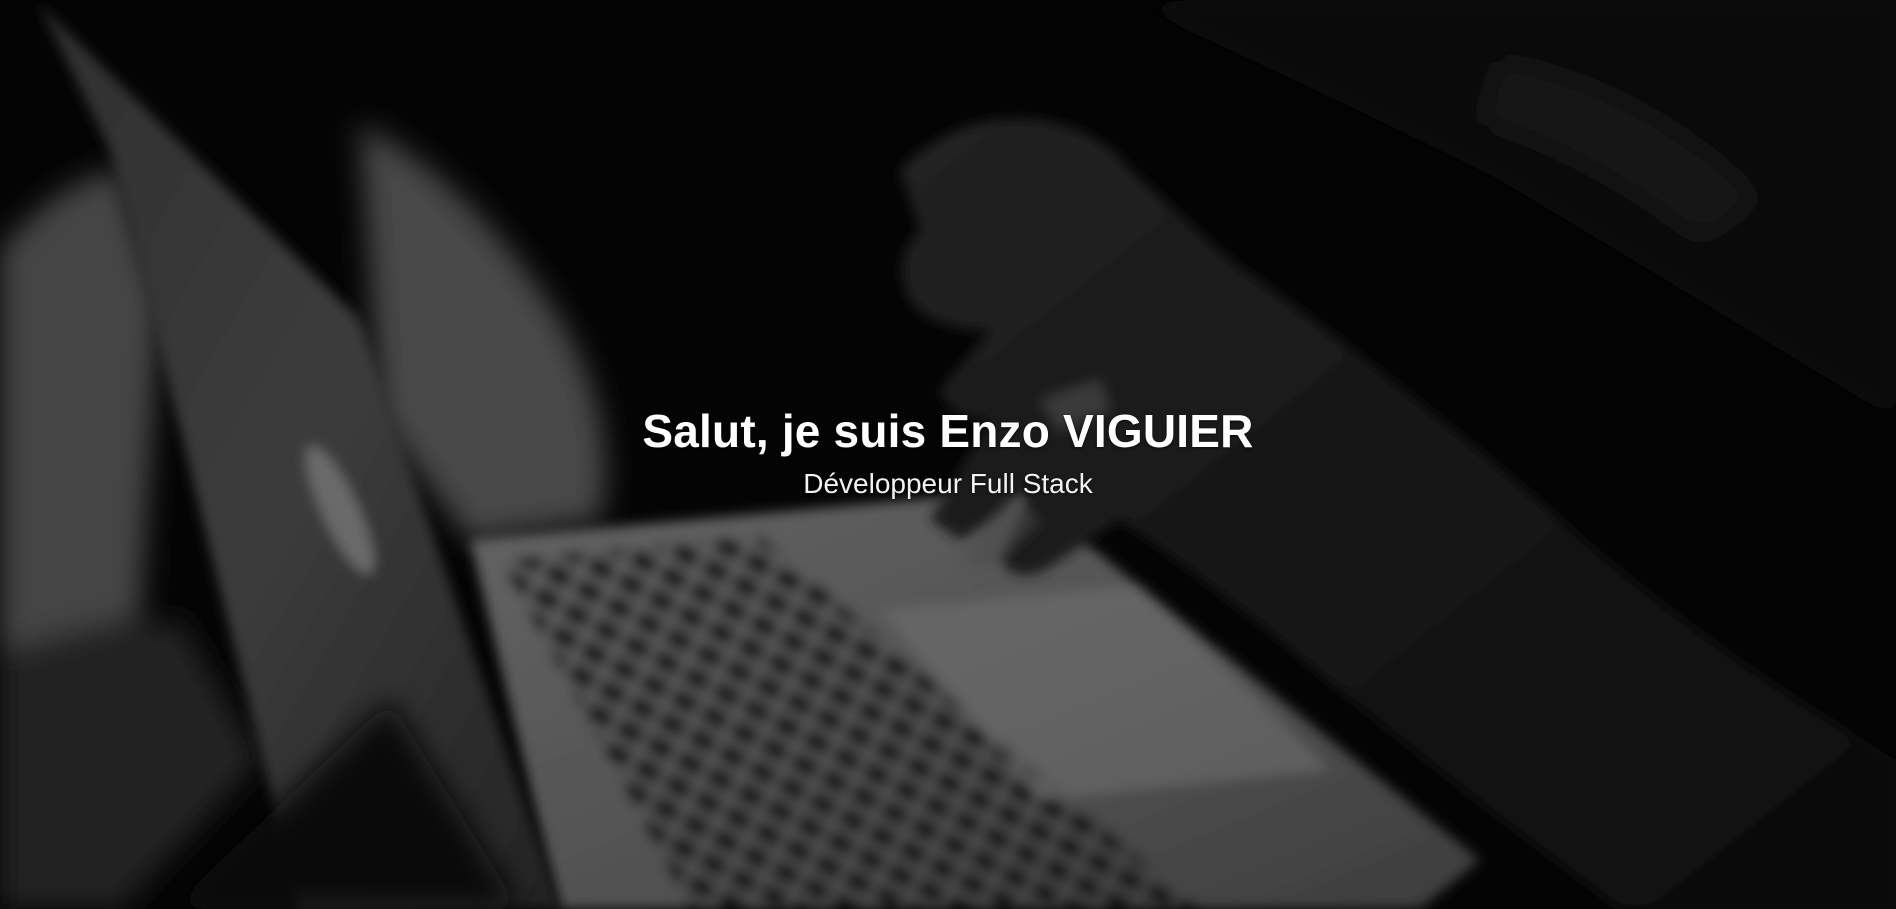 This screenshot has height=909, width=1896. I want to click on hero-title: Salut, je suis Enzo VIGUIER, so click(948, 431).